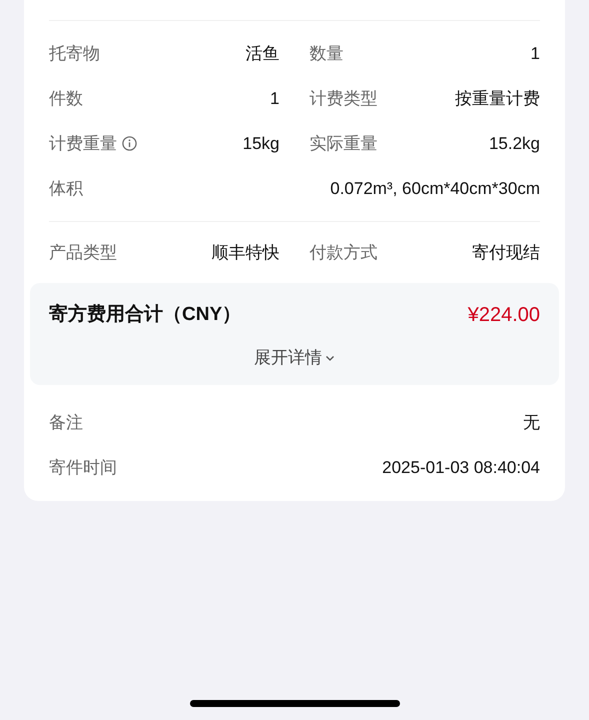 The width and height of the screenshot is (589, 720). I want to click on field-value: 按重量计费, so click(497, 99).